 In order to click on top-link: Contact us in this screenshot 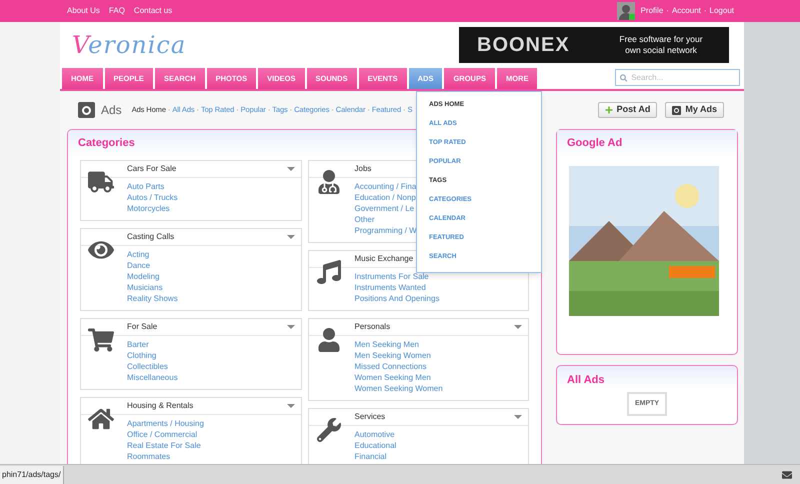, I will do `click(153, 11)`.